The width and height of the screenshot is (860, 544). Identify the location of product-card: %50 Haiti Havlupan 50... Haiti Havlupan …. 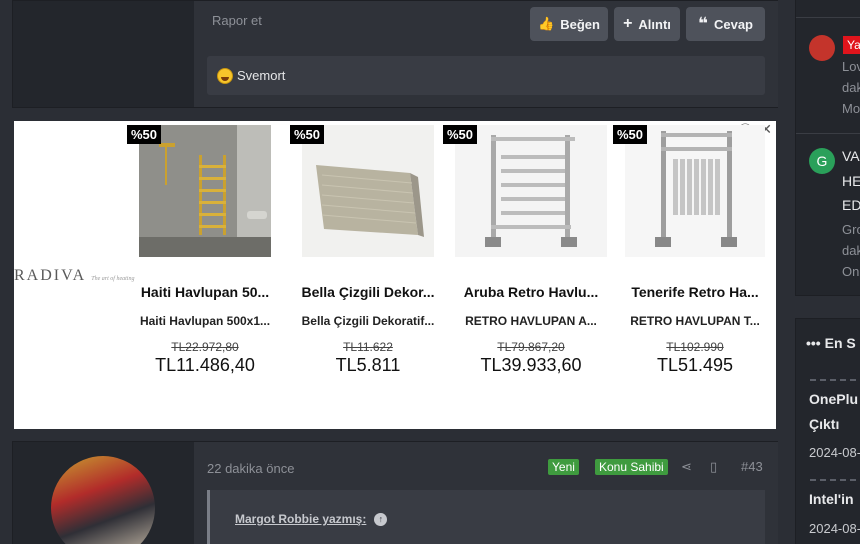
(204, 250).